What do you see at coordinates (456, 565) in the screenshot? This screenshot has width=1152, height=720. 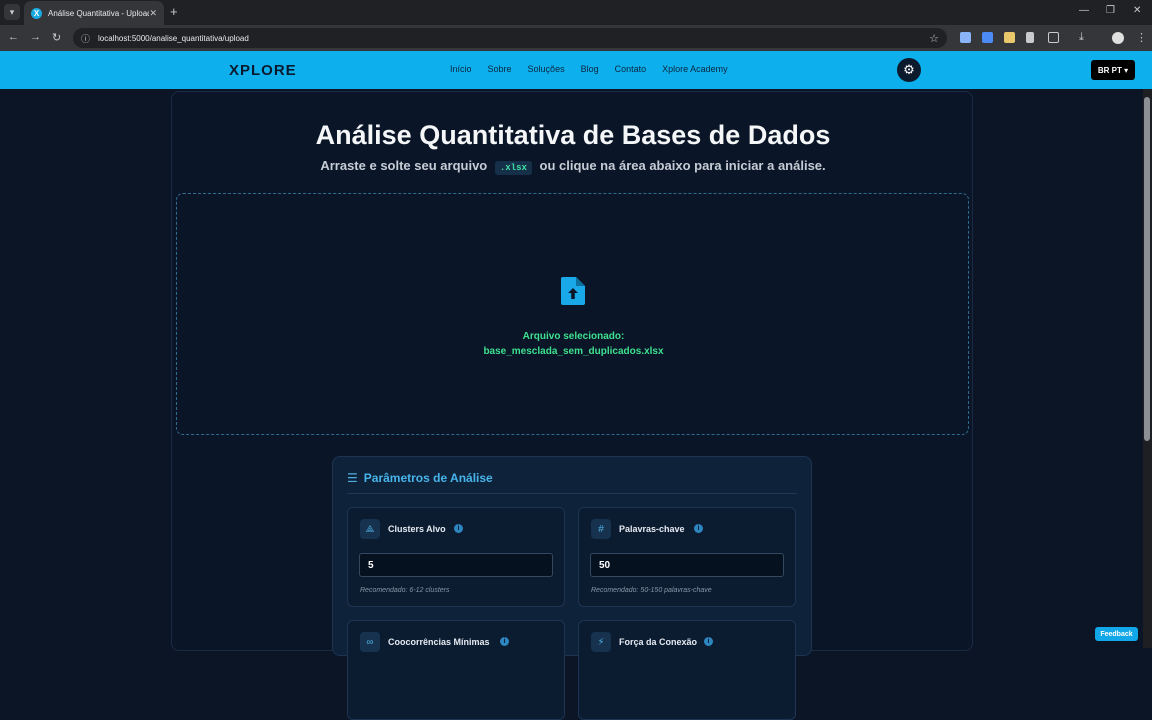 I see `clusters-input` at bounding box center [456, 565].